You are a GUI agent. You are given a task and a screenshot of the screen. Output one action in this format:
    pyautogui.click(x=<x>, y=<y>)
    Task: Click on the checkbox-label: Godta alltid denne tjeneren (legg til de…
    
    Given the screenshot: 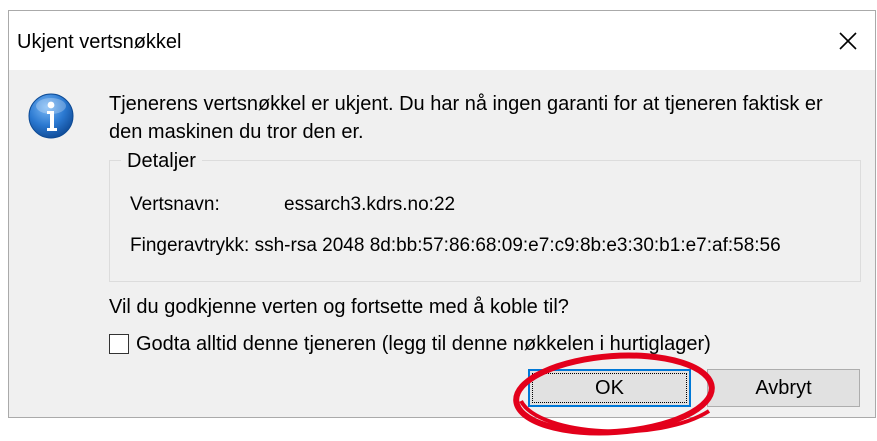 What is the action you would take?
    pyautogui.click(x=423, y=344)
    